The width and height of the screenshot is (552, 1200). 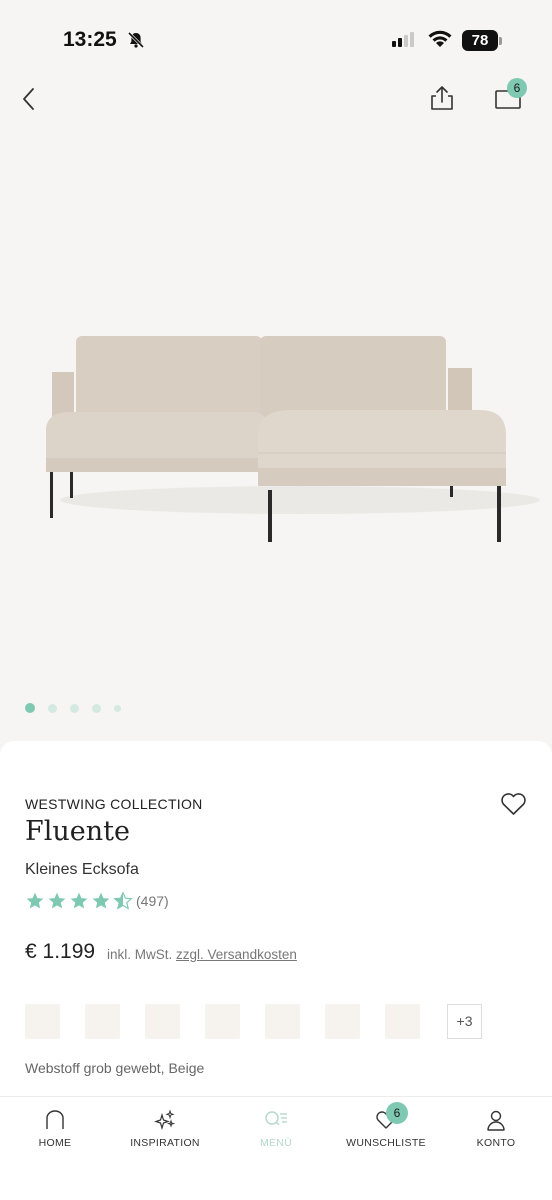 I want to click on status-bar: 13:25 78, so click(x=276, y=40).